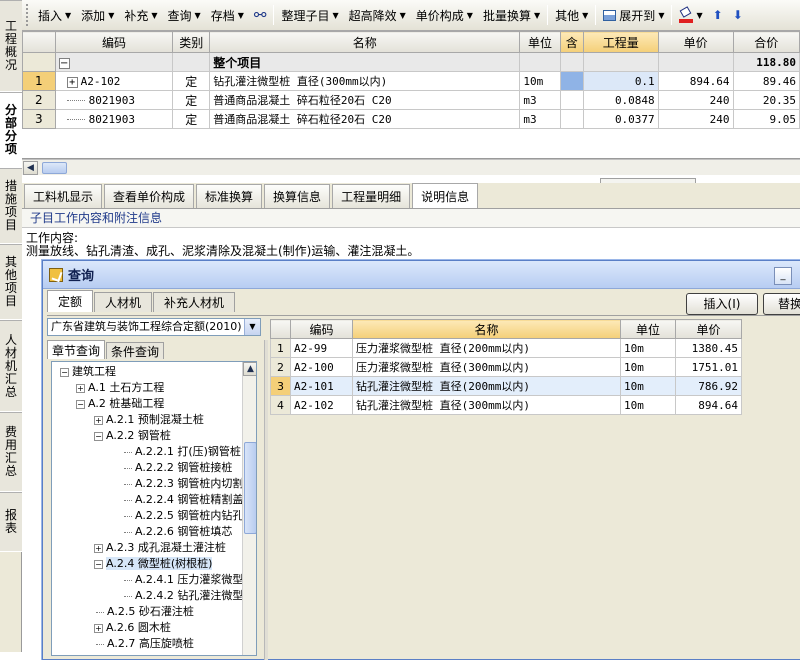 The width and height of the screenshot is (800, 660). I want to click on result-col-name: 名称, so click(486, 329).